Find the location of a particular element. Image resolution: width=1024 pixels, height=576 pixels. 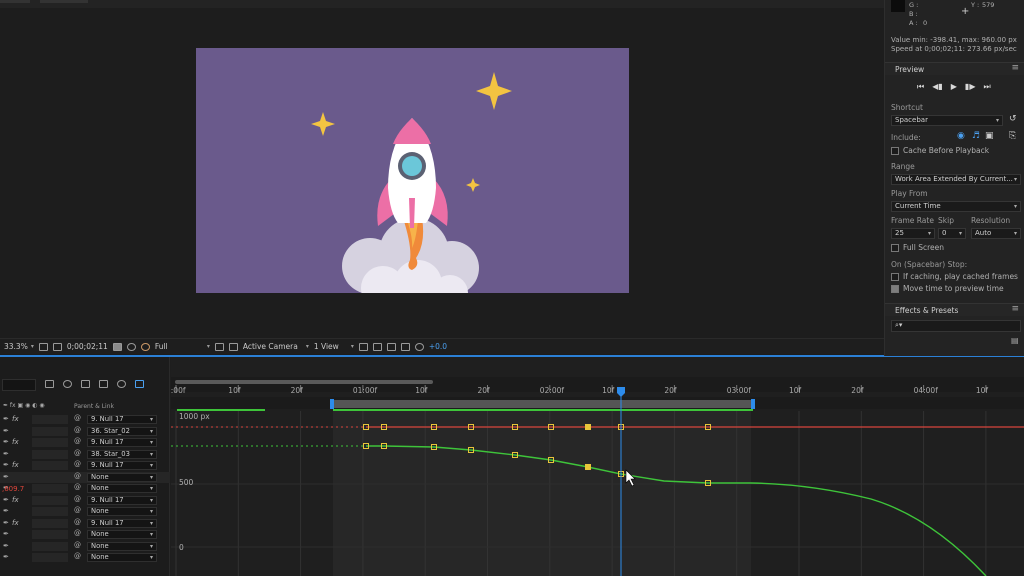

work-area-start-handle is located at coordinates (332, 404).